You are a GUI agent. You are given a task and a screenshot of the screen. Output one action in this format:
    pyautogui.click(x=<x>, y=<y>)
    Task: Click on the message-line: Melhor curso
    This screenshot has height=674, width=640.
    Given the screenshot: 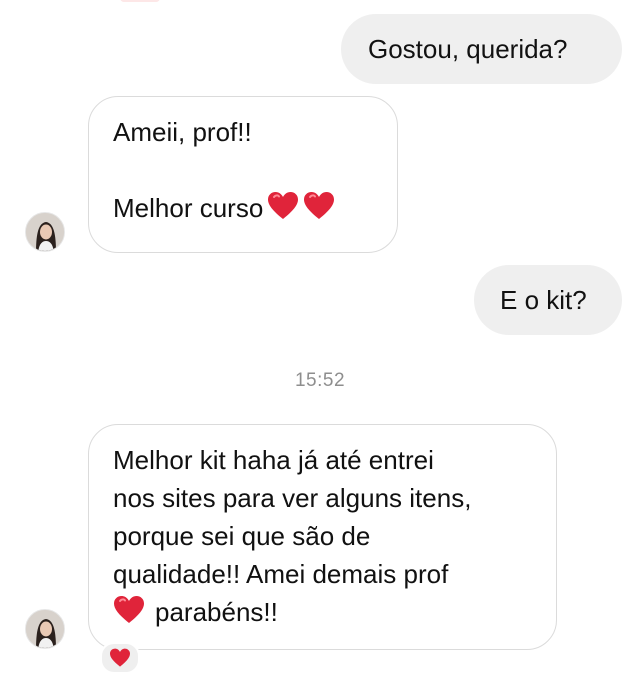 What is the action you would take?
    pyautogui.click(x=243, y=208)
    